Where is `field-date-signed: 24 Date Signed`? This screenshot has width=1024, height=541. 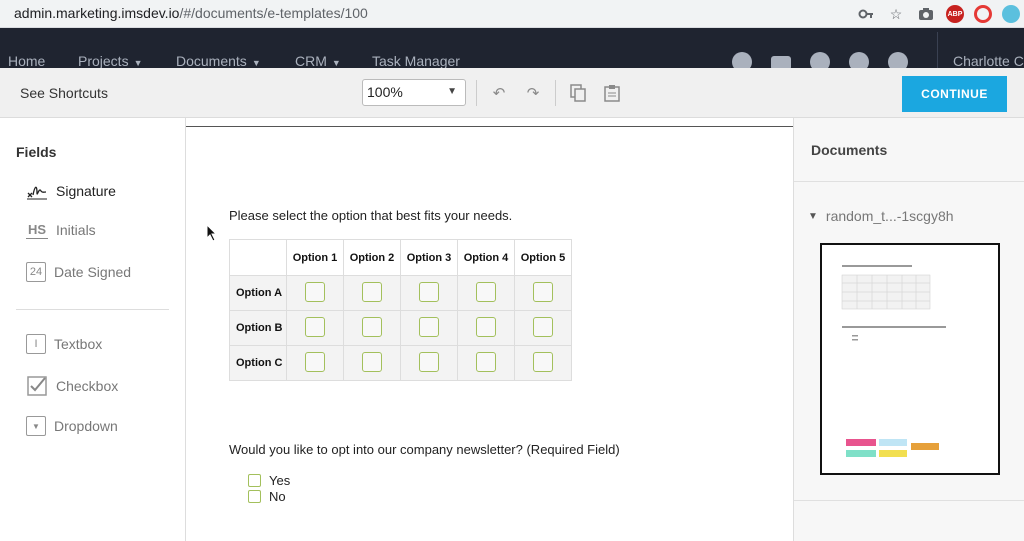
field-date-signed: 24 Date Signed is located at coordinates (78, 272).